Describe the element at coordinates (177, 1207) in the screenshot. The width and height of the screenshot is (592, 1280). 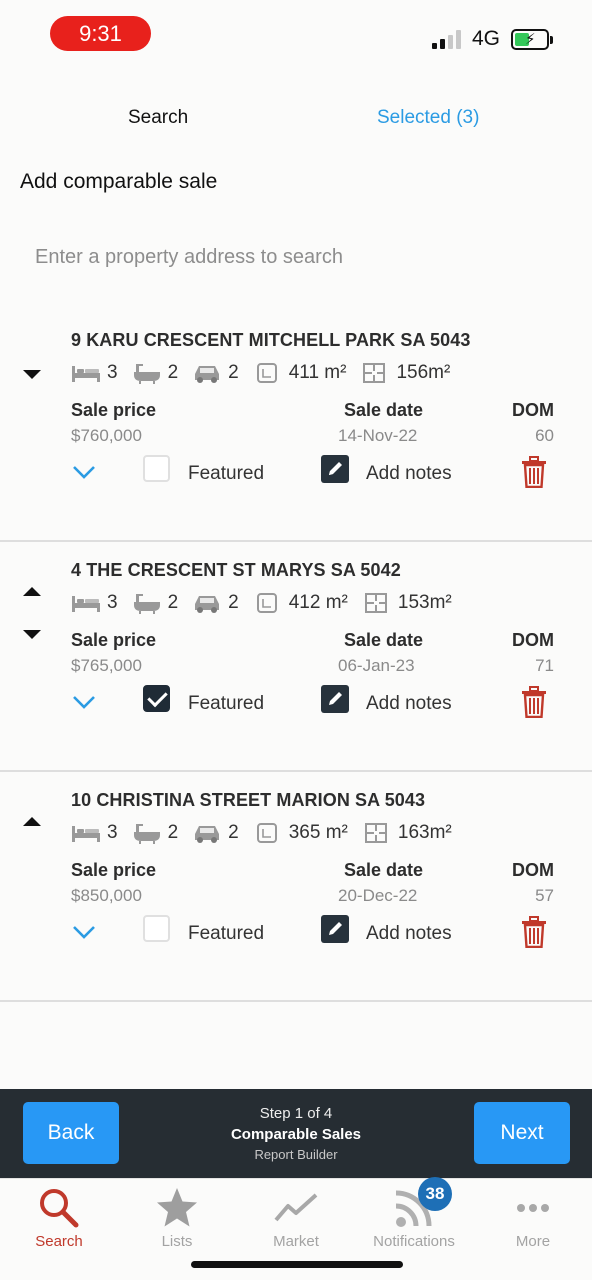
I see `star-icon` at that location.